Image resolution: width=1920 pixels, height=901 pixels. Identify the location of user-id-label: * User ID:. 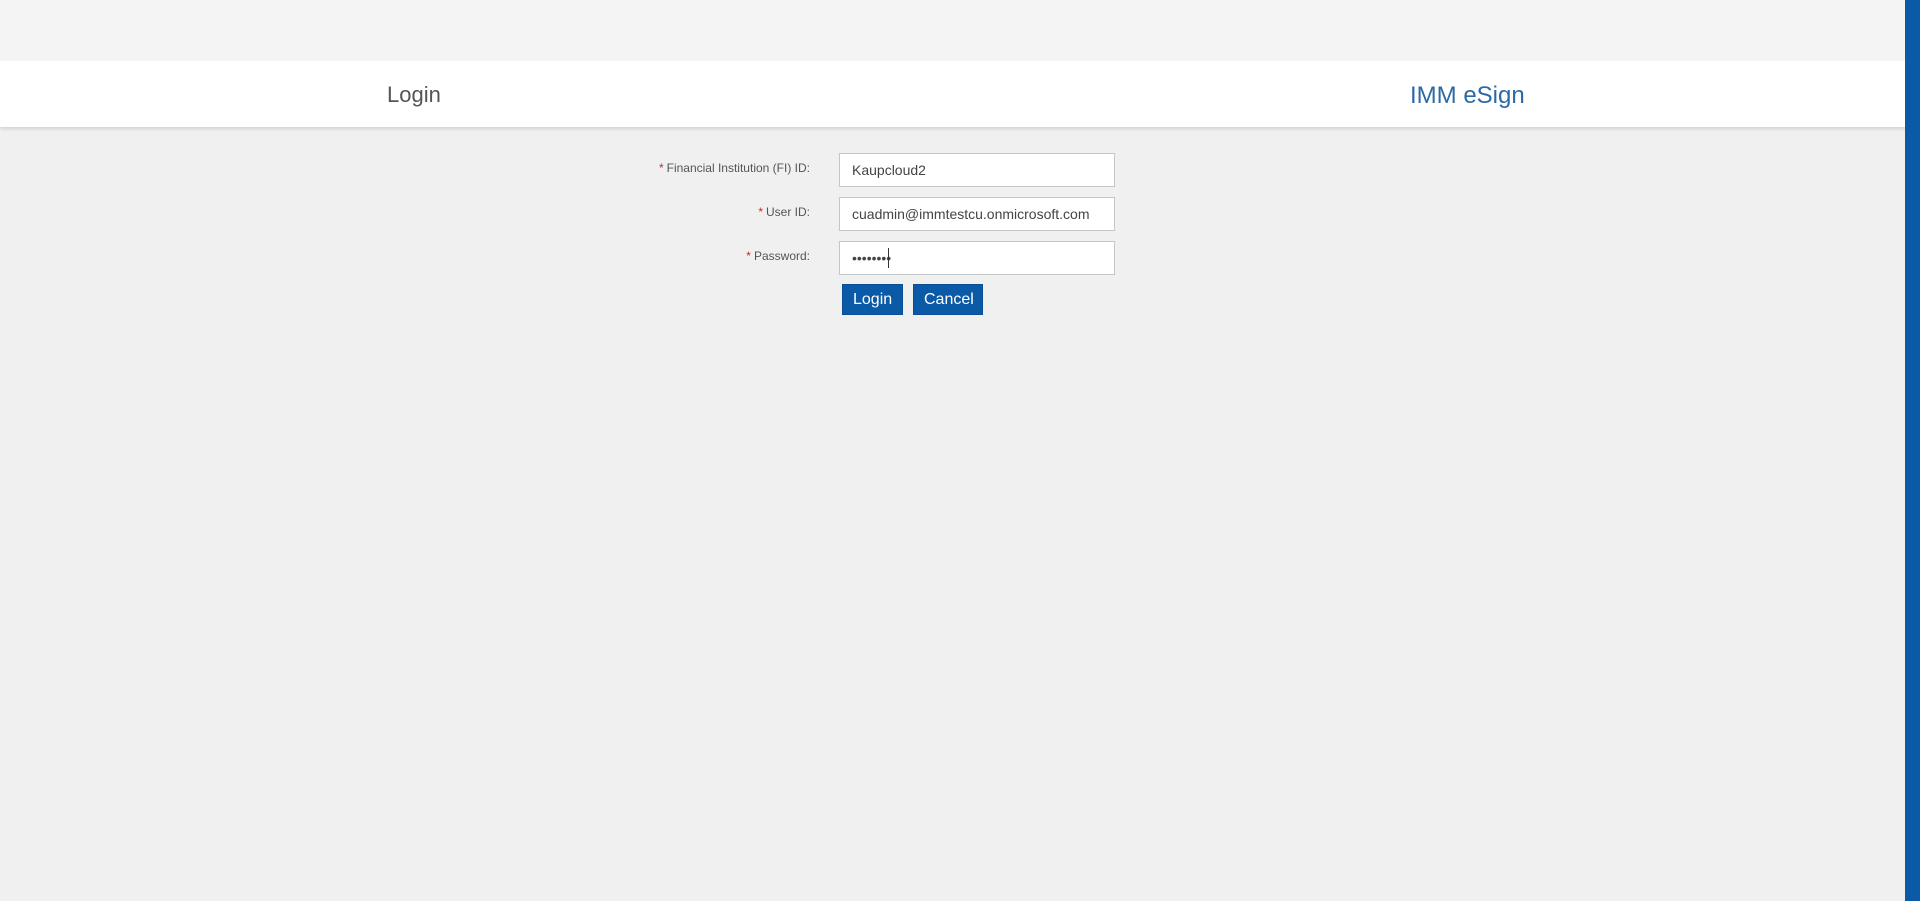
(784, 212).